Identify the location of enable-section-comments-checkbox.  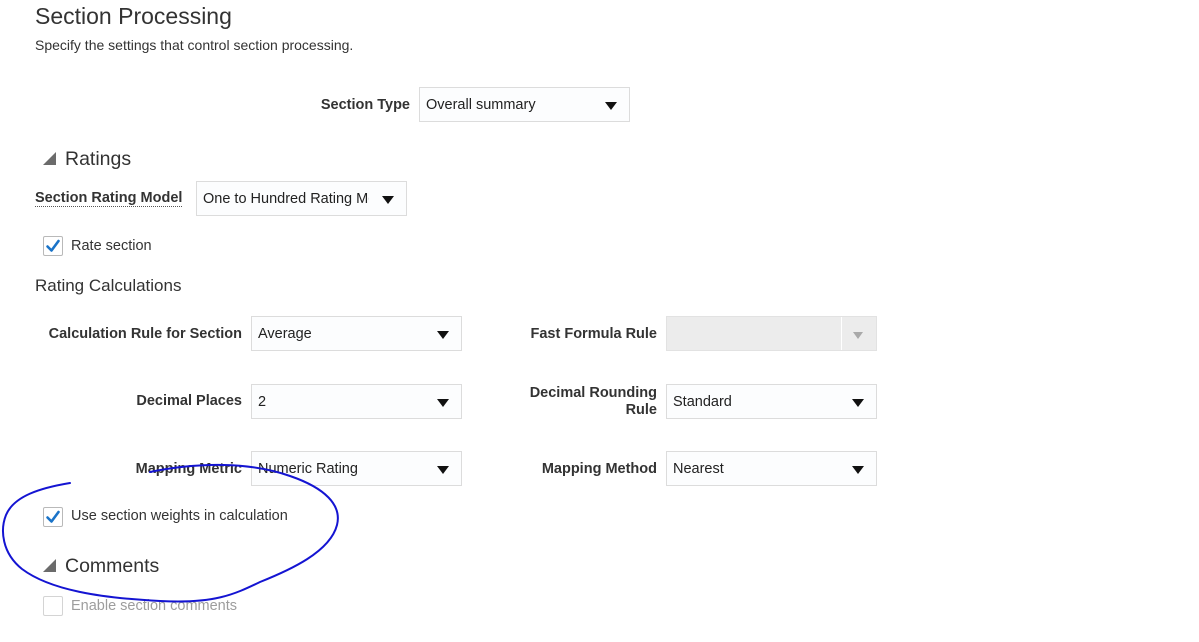
(53, 606).